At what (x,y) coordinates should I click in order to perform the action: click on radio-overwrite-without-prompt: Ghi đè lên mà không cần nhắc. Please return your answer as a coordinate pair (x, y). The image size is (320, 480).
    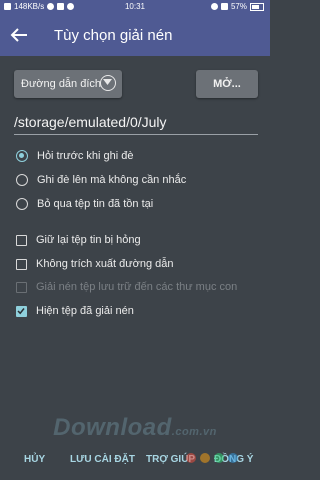
    Looking at the image, I should click on (136, 180).